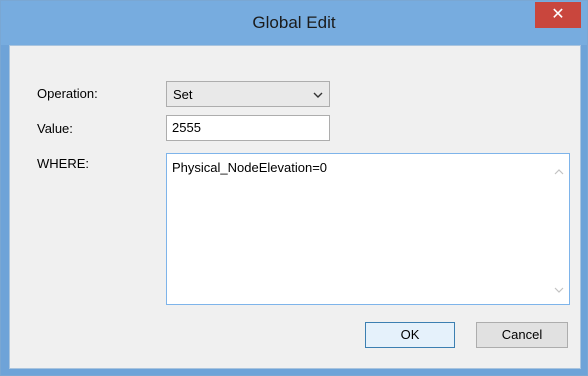 This screenshot has width=588, height=376. Describe the element at coordinates (183, 94) in the screenshot. I see `operation-selected-value: Set` at that location.